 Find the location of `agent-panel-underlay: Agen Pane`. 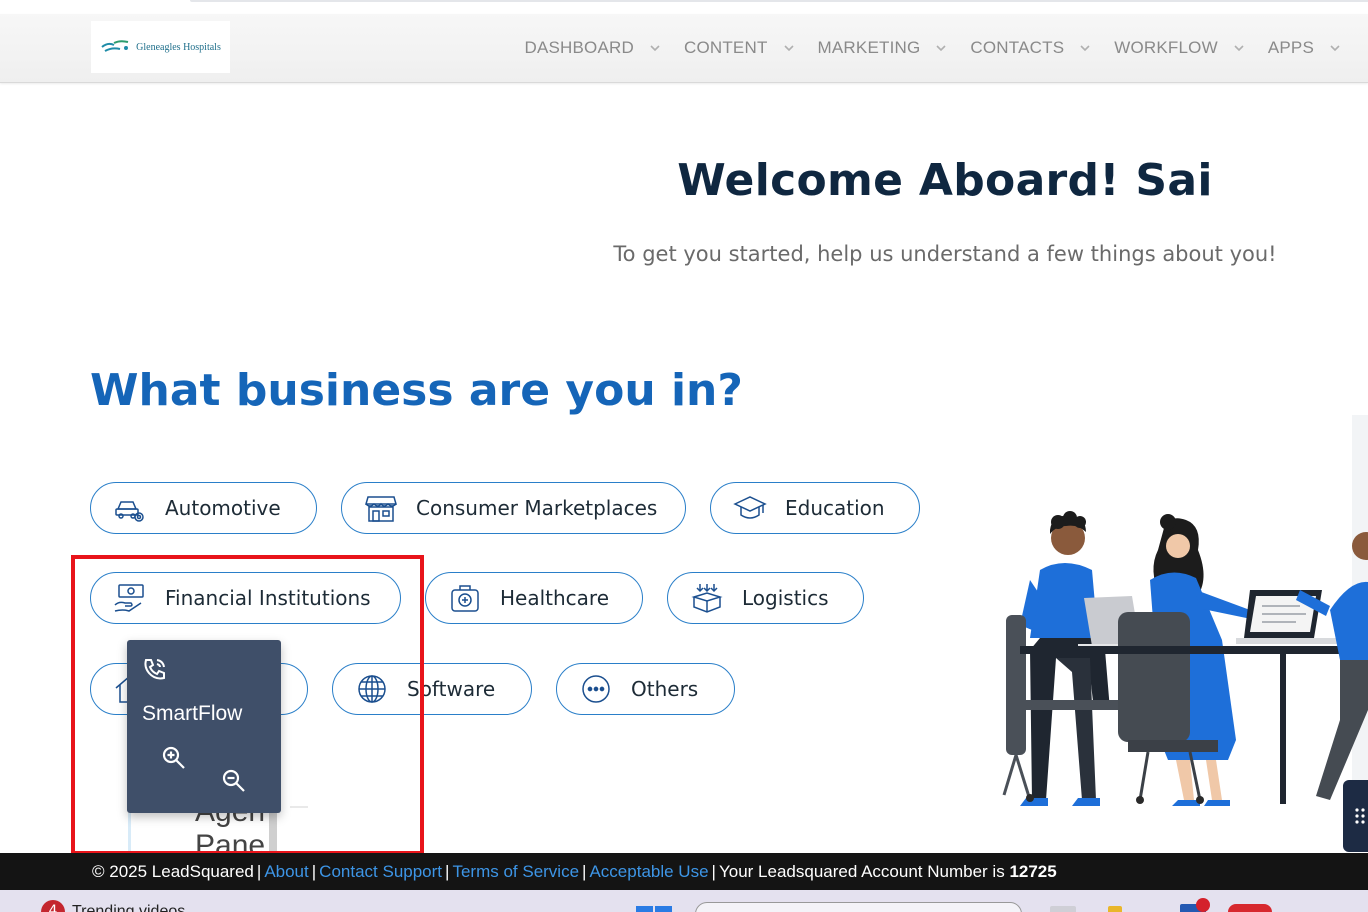

agent-panel-underlay: Agen Pane is located at coordinates (204, 833).